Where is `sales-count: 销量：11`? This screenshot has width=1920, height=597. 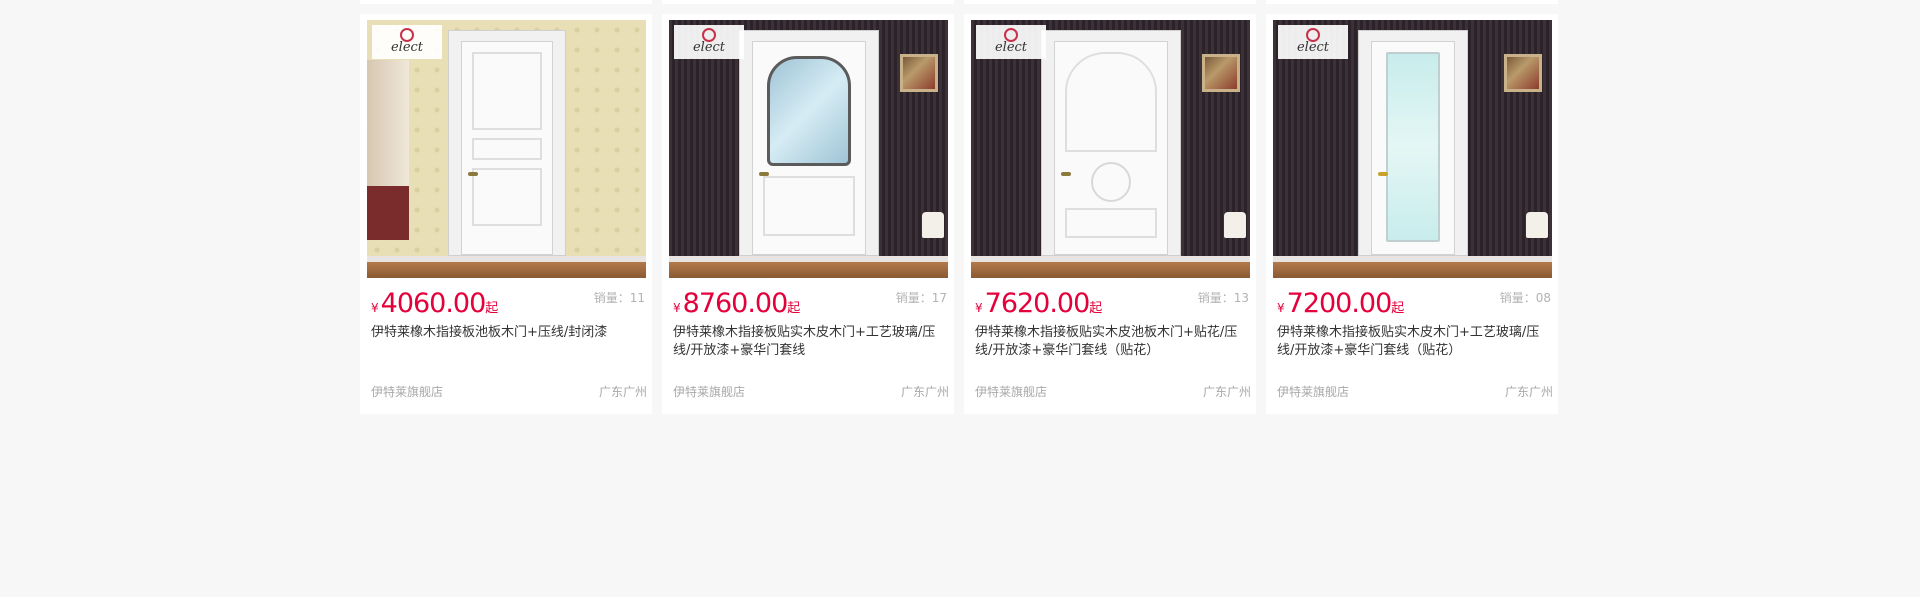
sales-count: 销量：11 is located at coordinates (619, 297).